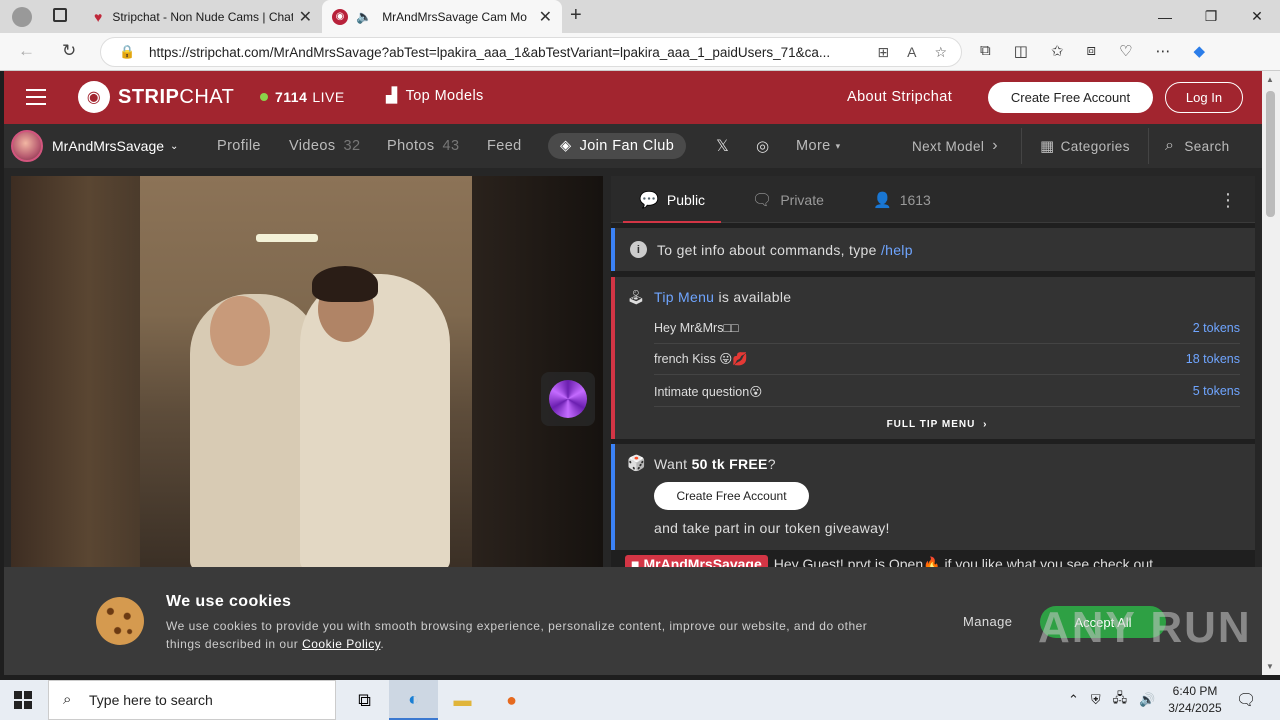  What do you see at coordinates (947, 391) in the screenshot?
I see `tip-item: Intimate question😮 5 tokens` at bounding box center [947, 391].